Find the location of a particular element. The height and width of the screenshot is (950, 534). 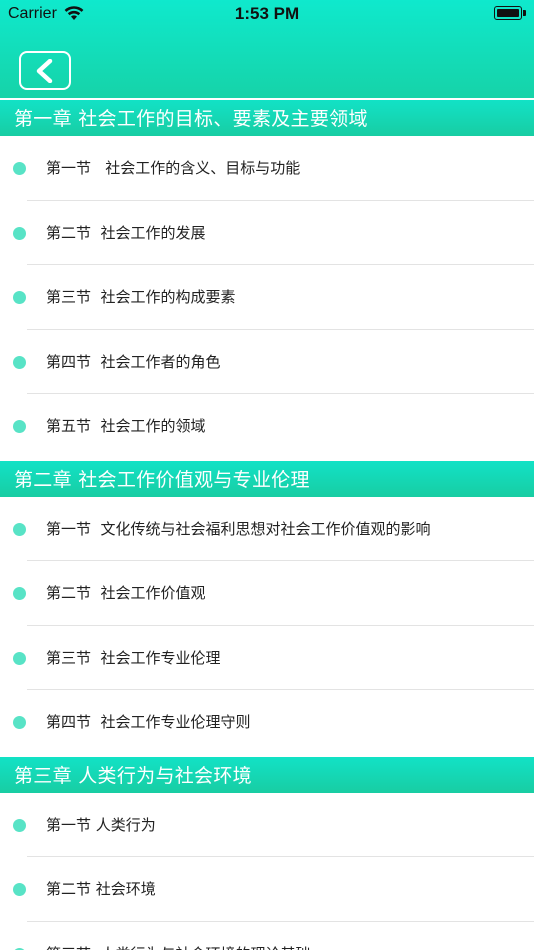

chapter-header: 第二章 社会工作价值观与专业伦理 is located at coordinates (267, 477).